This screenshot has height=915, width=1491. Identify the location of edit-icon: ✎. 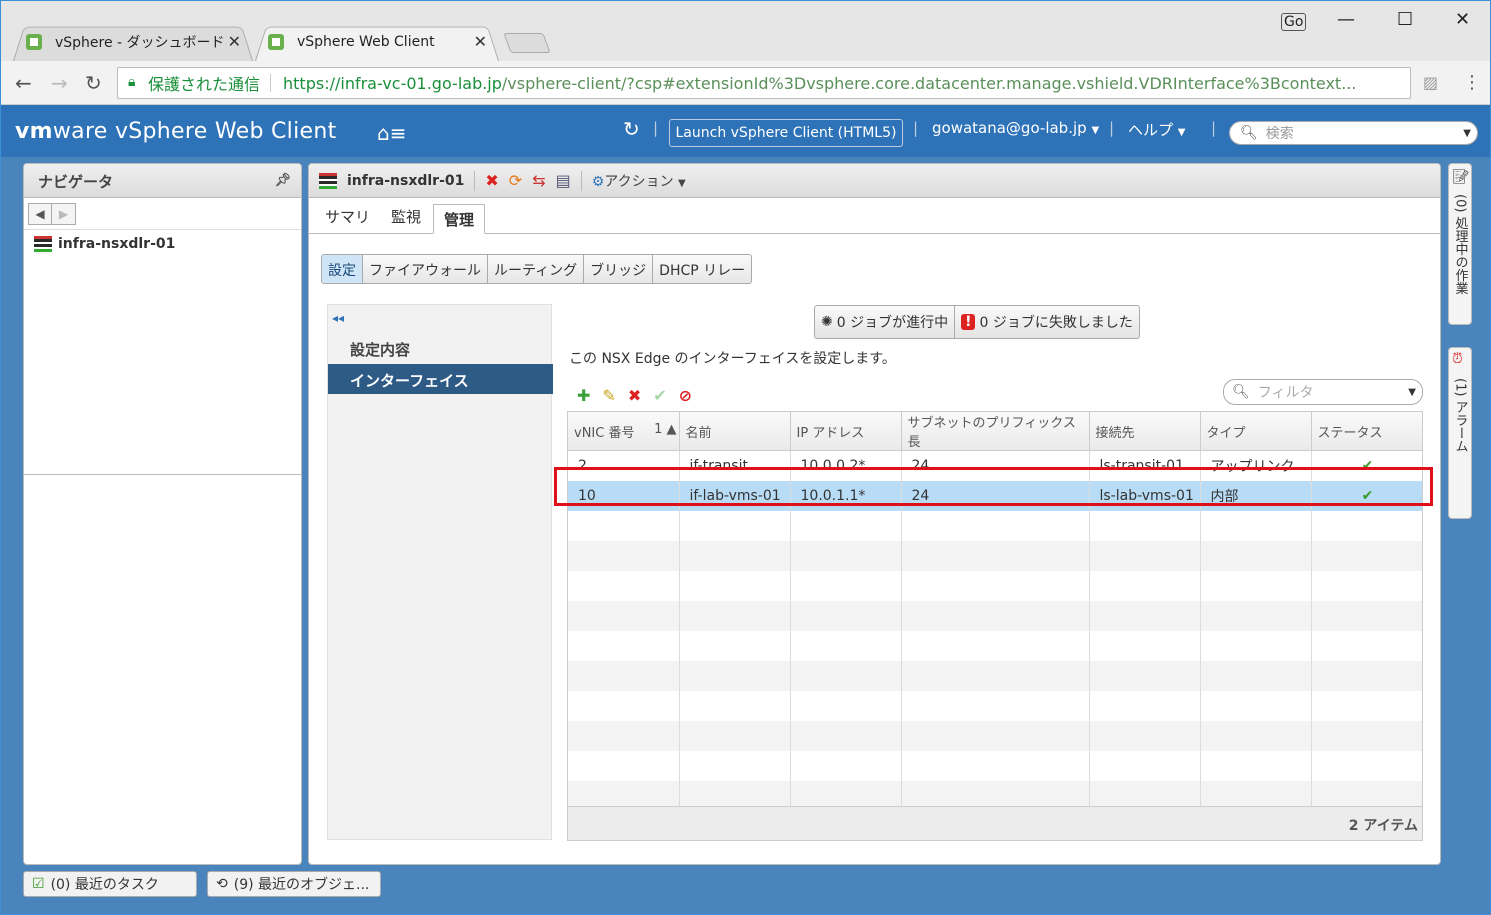
(608, 395).